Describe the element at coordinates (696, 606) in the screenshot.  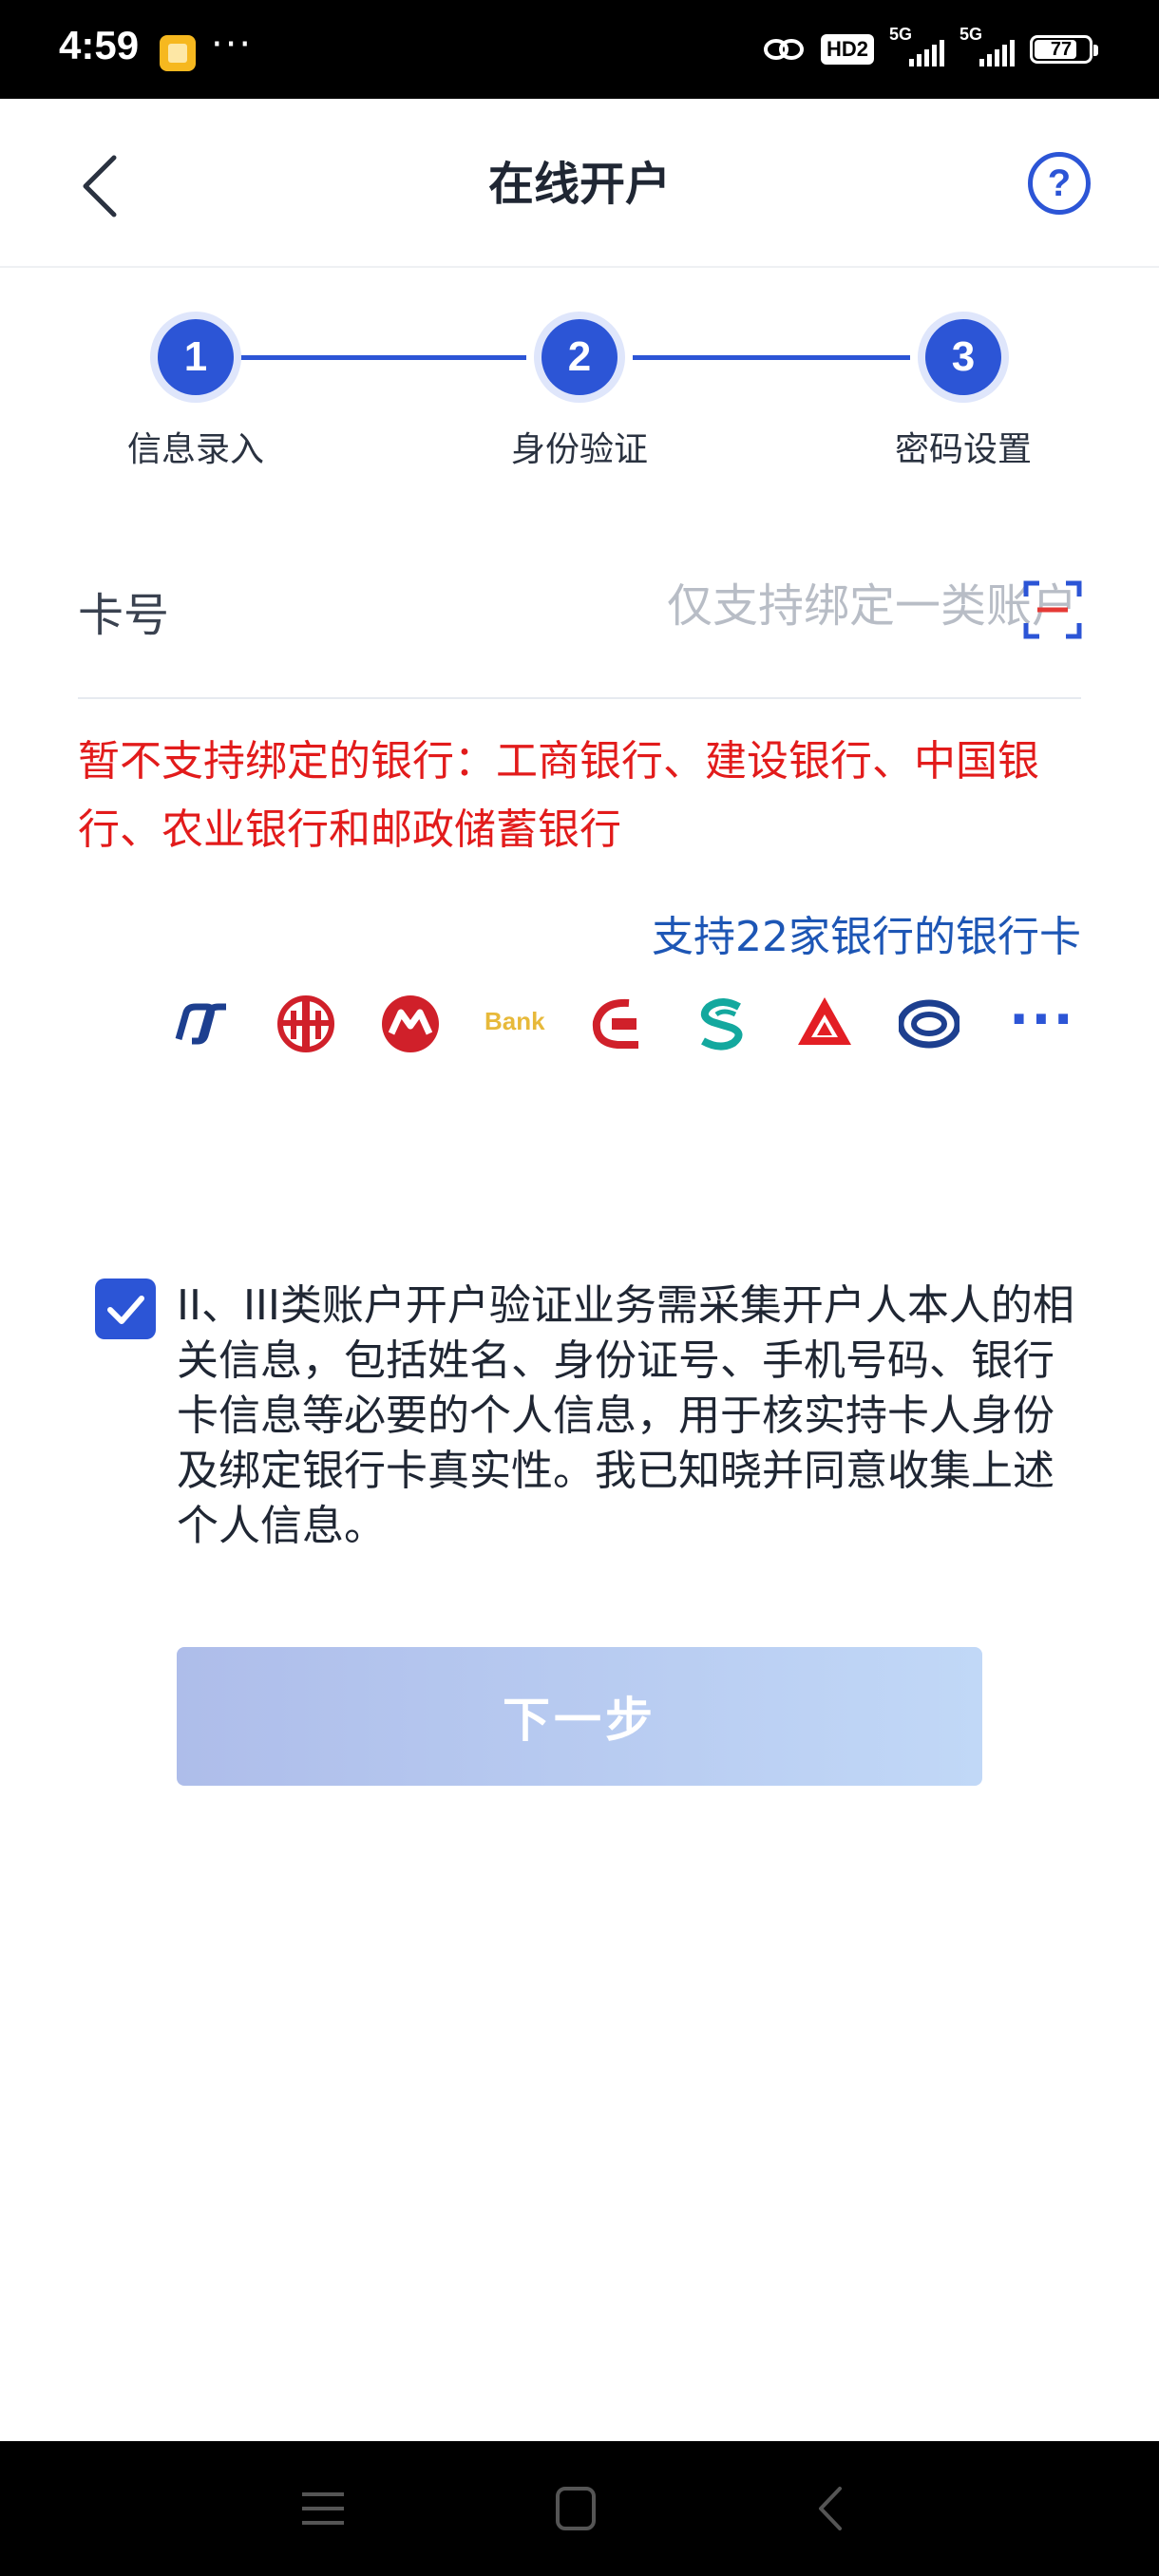
I see `card-number-input` at that location.